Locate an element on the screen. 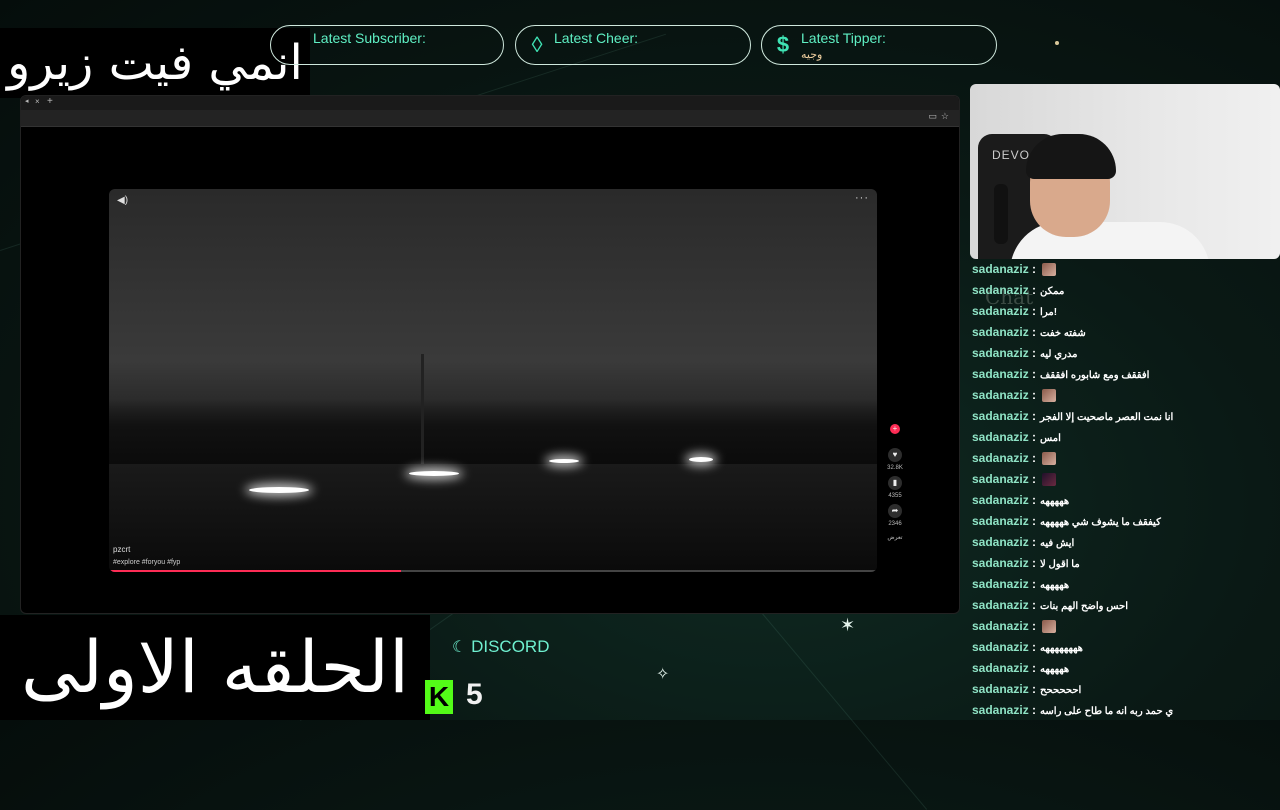  video-author: pzcrt is located at coordinates (121, 549).